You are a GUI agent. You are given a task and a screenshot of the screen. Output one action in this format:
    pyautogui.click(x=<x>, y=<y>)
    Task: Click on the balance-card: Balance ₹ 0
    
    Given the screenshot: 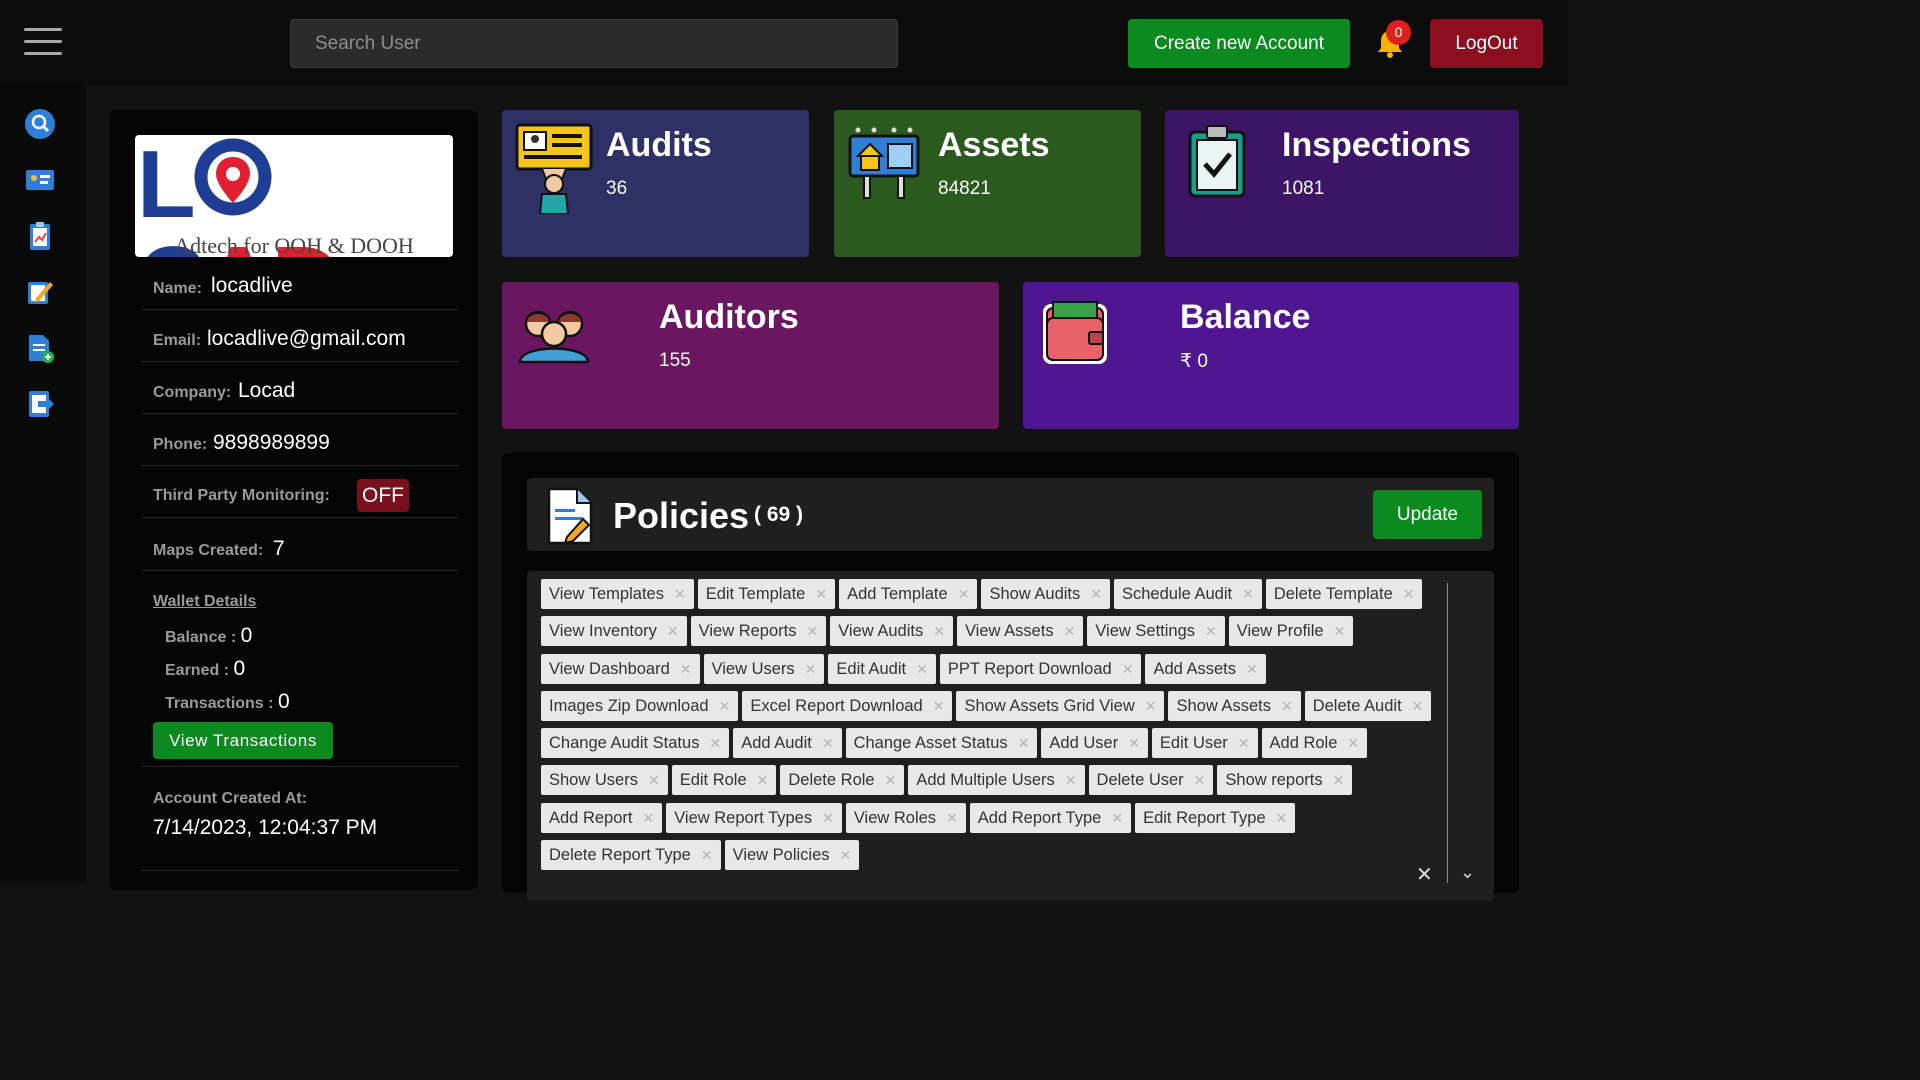 What is the action you would take?
    pyautogui.click(x=1271, y=355)
    